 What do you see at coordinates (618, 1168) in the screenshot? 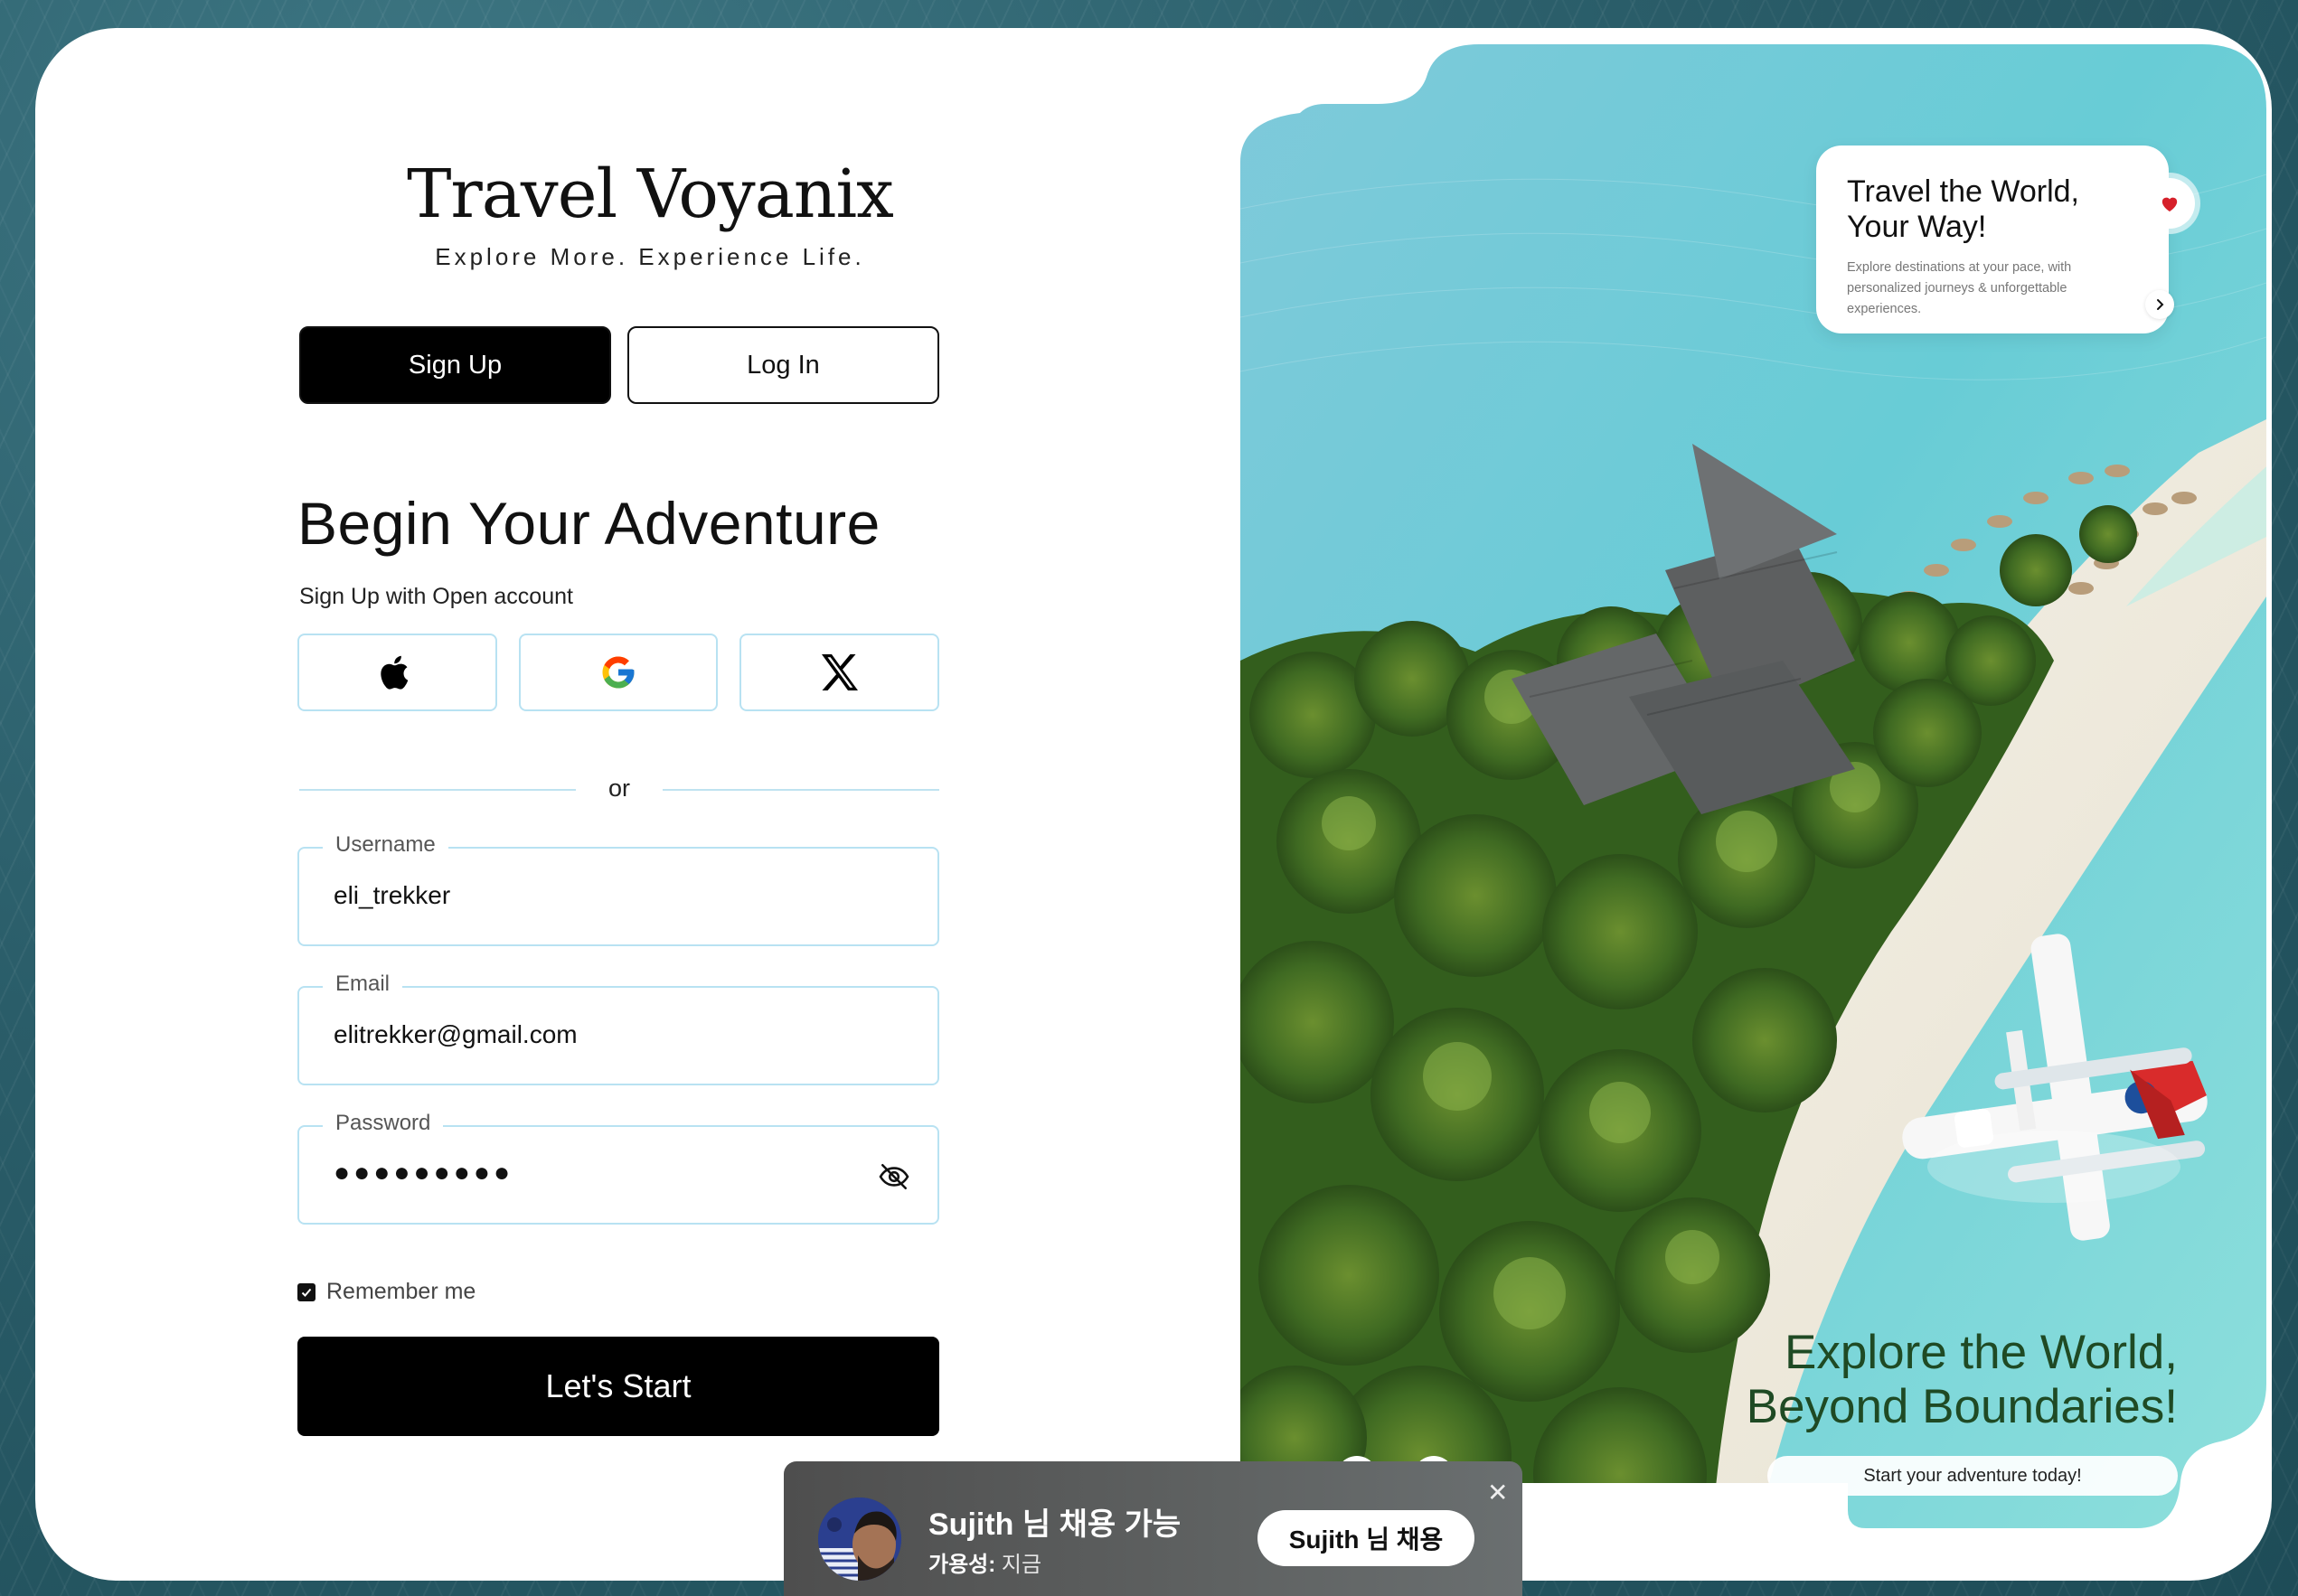
I see `password-field: Password ●●●●●●●●●` at bounding box center [618, 1168].